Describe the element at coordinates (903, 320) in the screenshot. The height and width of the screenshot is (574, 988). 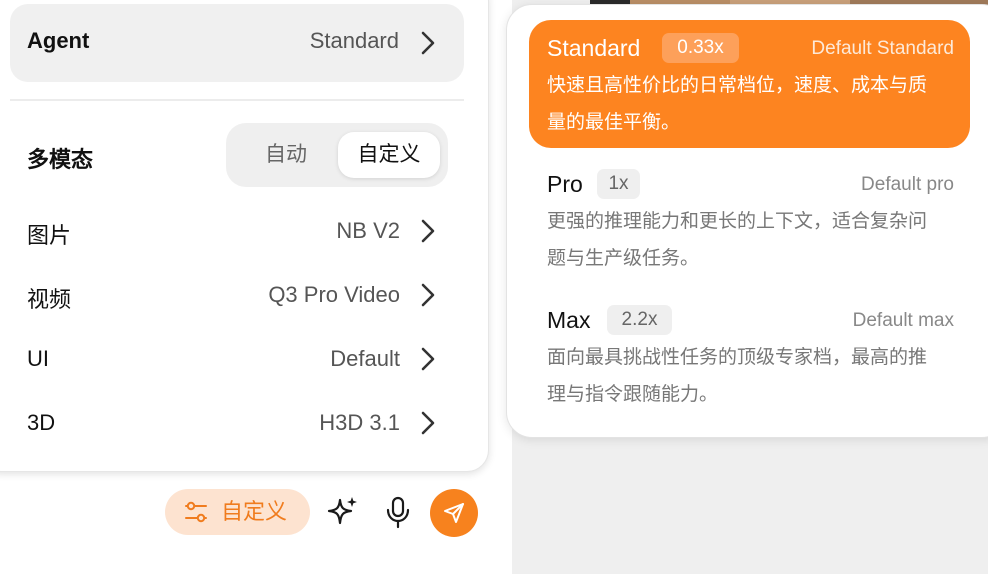
I see `tier-default-label: Default max` at that location.